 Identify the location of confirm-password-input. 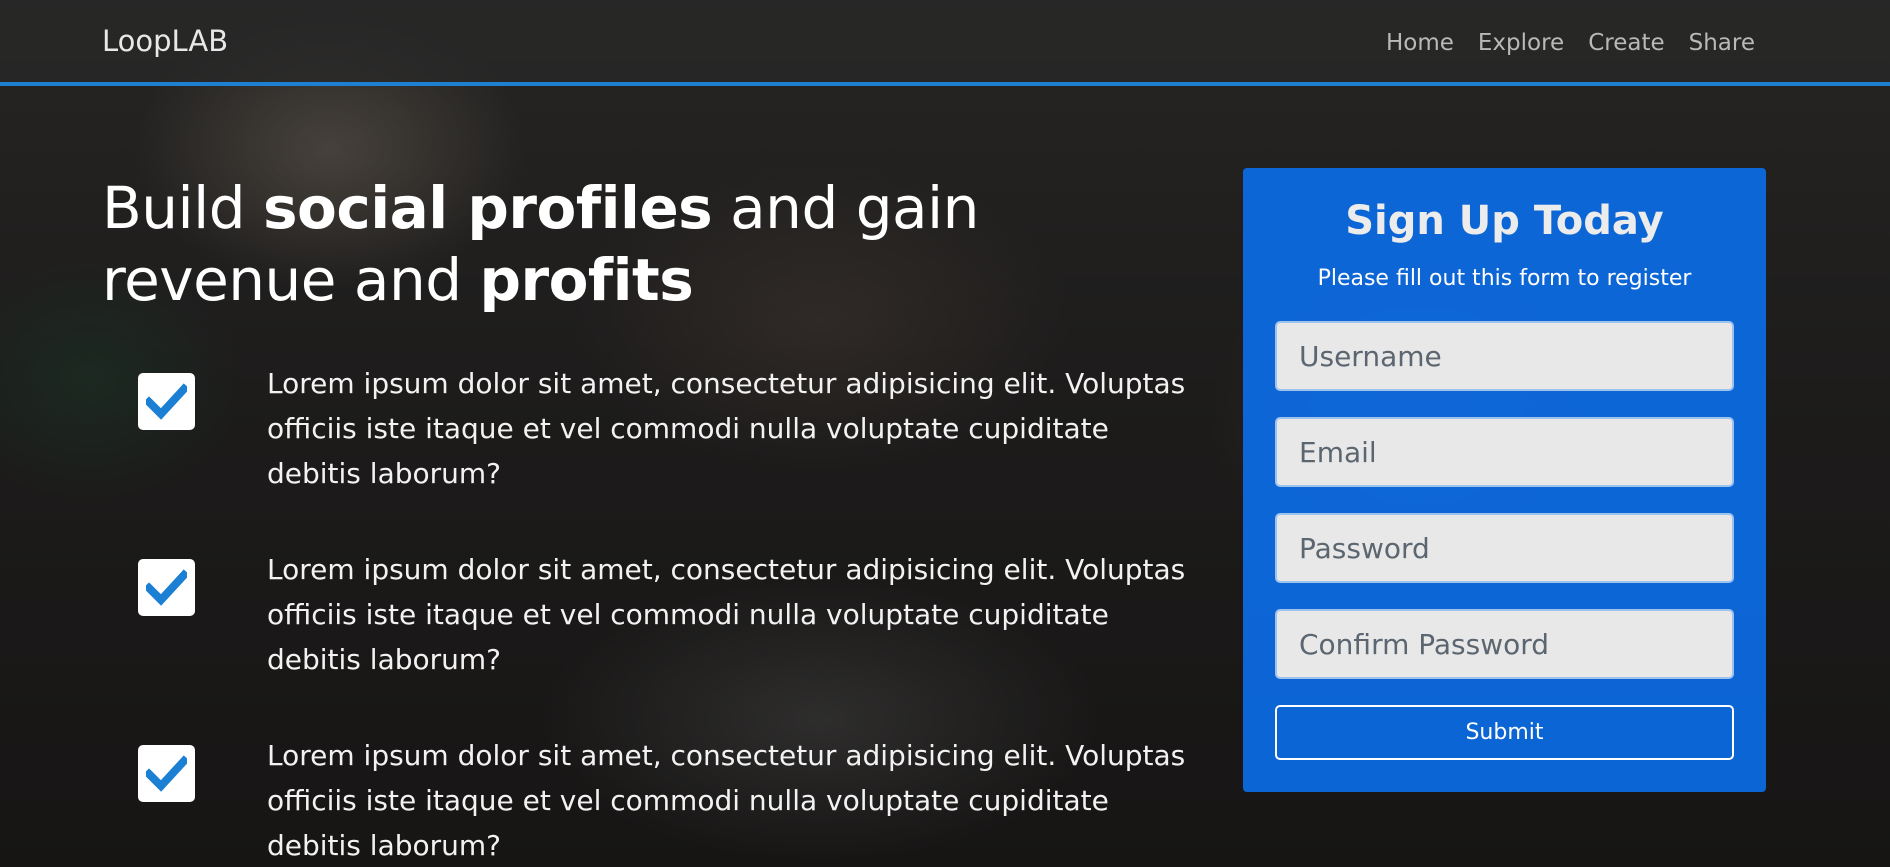
(1504, 644).